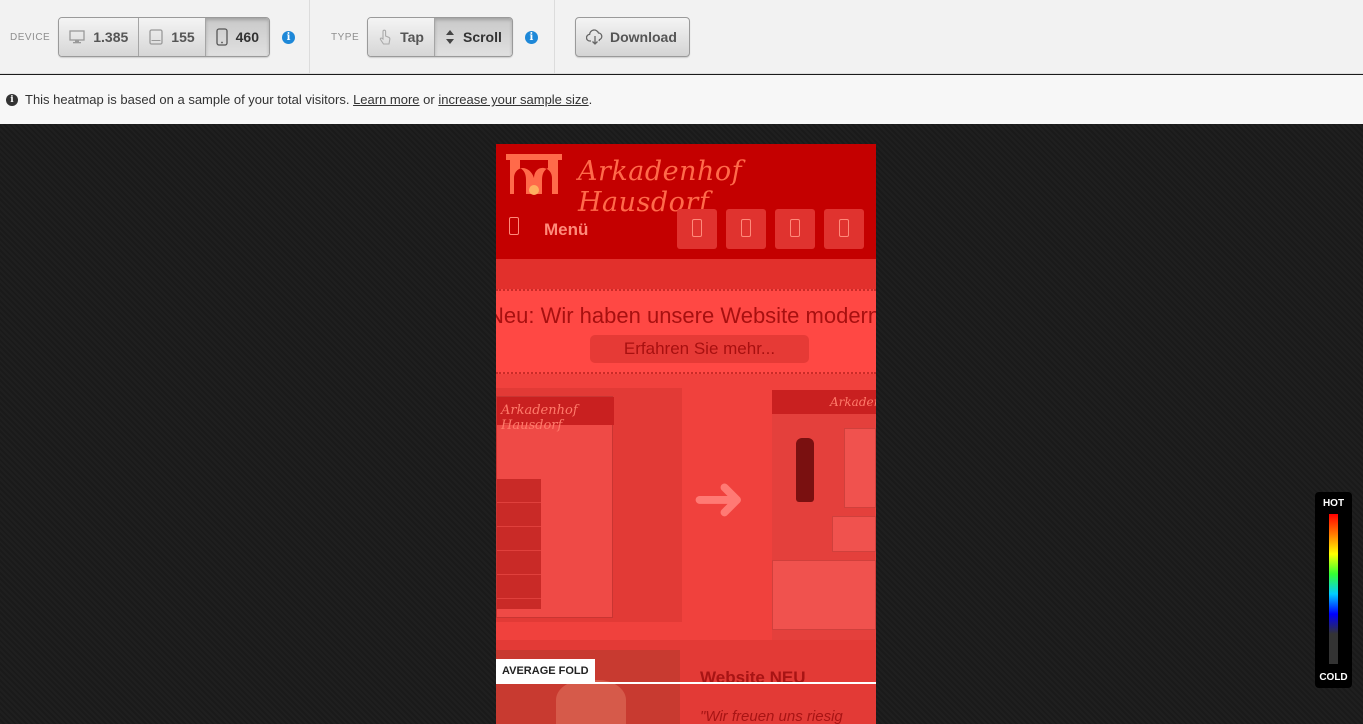 This screenshot has height=724, width=1363. What do you see at coordinates (566, 229) in the screenshot?
I see `site-menu: Menü` at bounding box center [566, 229].